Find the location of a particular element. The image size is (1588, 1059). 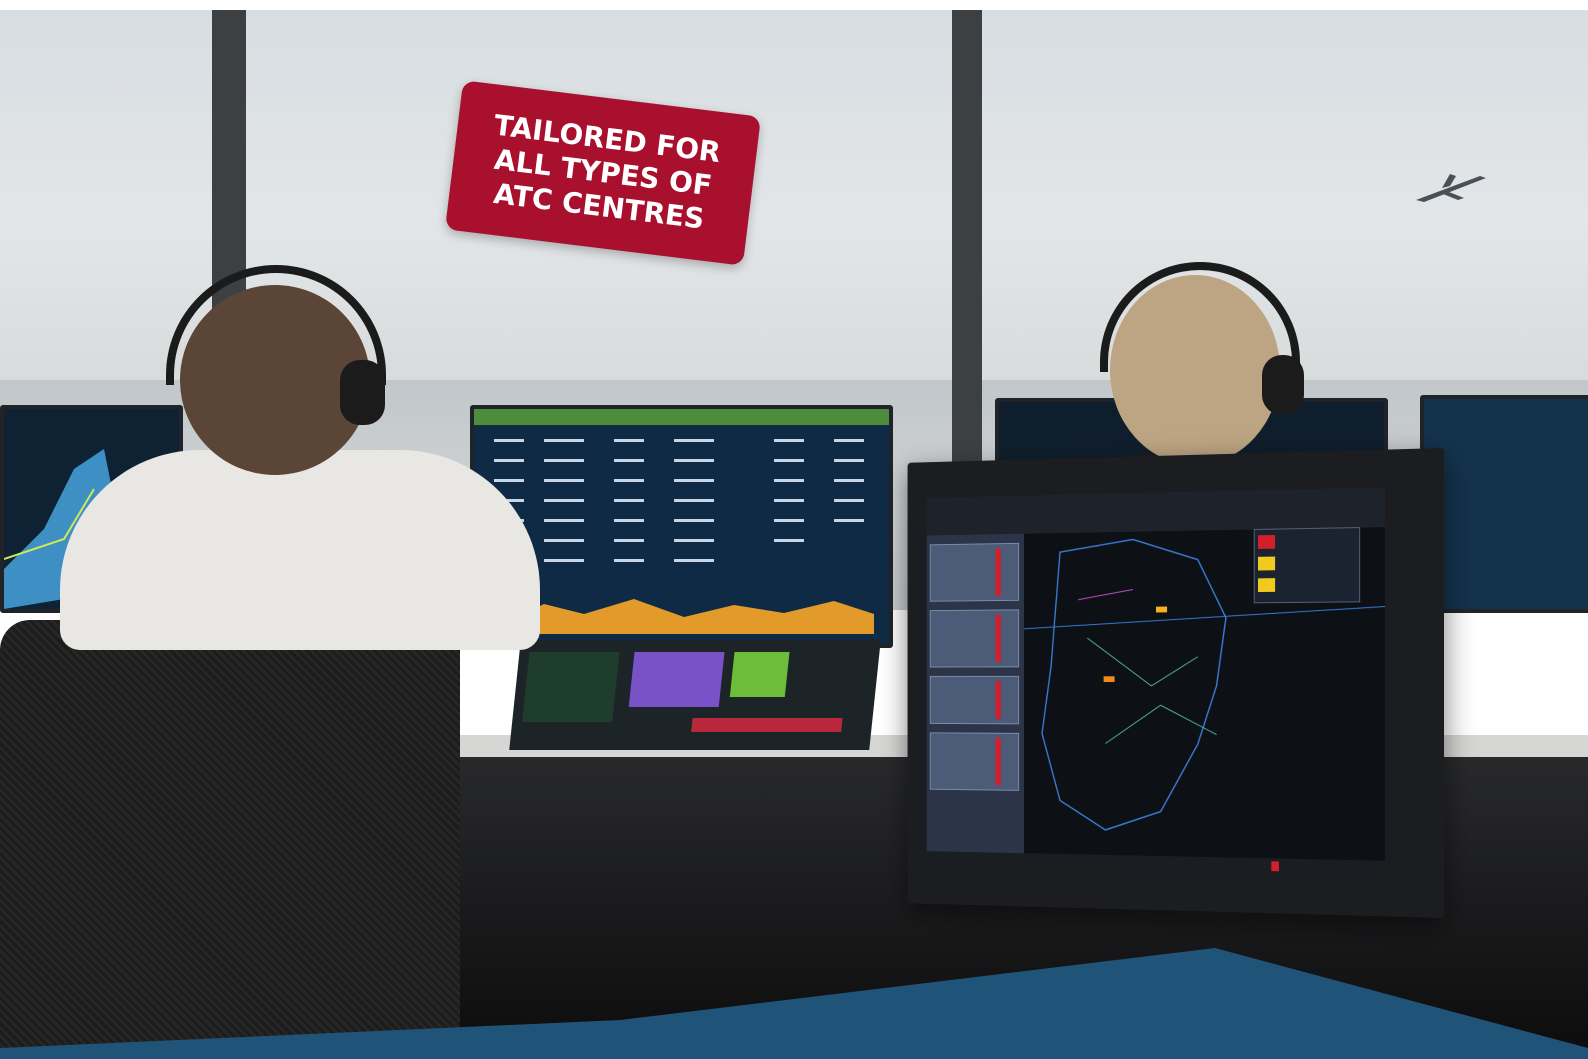

controller-left-shoulders is located at coordinates (300, 550).